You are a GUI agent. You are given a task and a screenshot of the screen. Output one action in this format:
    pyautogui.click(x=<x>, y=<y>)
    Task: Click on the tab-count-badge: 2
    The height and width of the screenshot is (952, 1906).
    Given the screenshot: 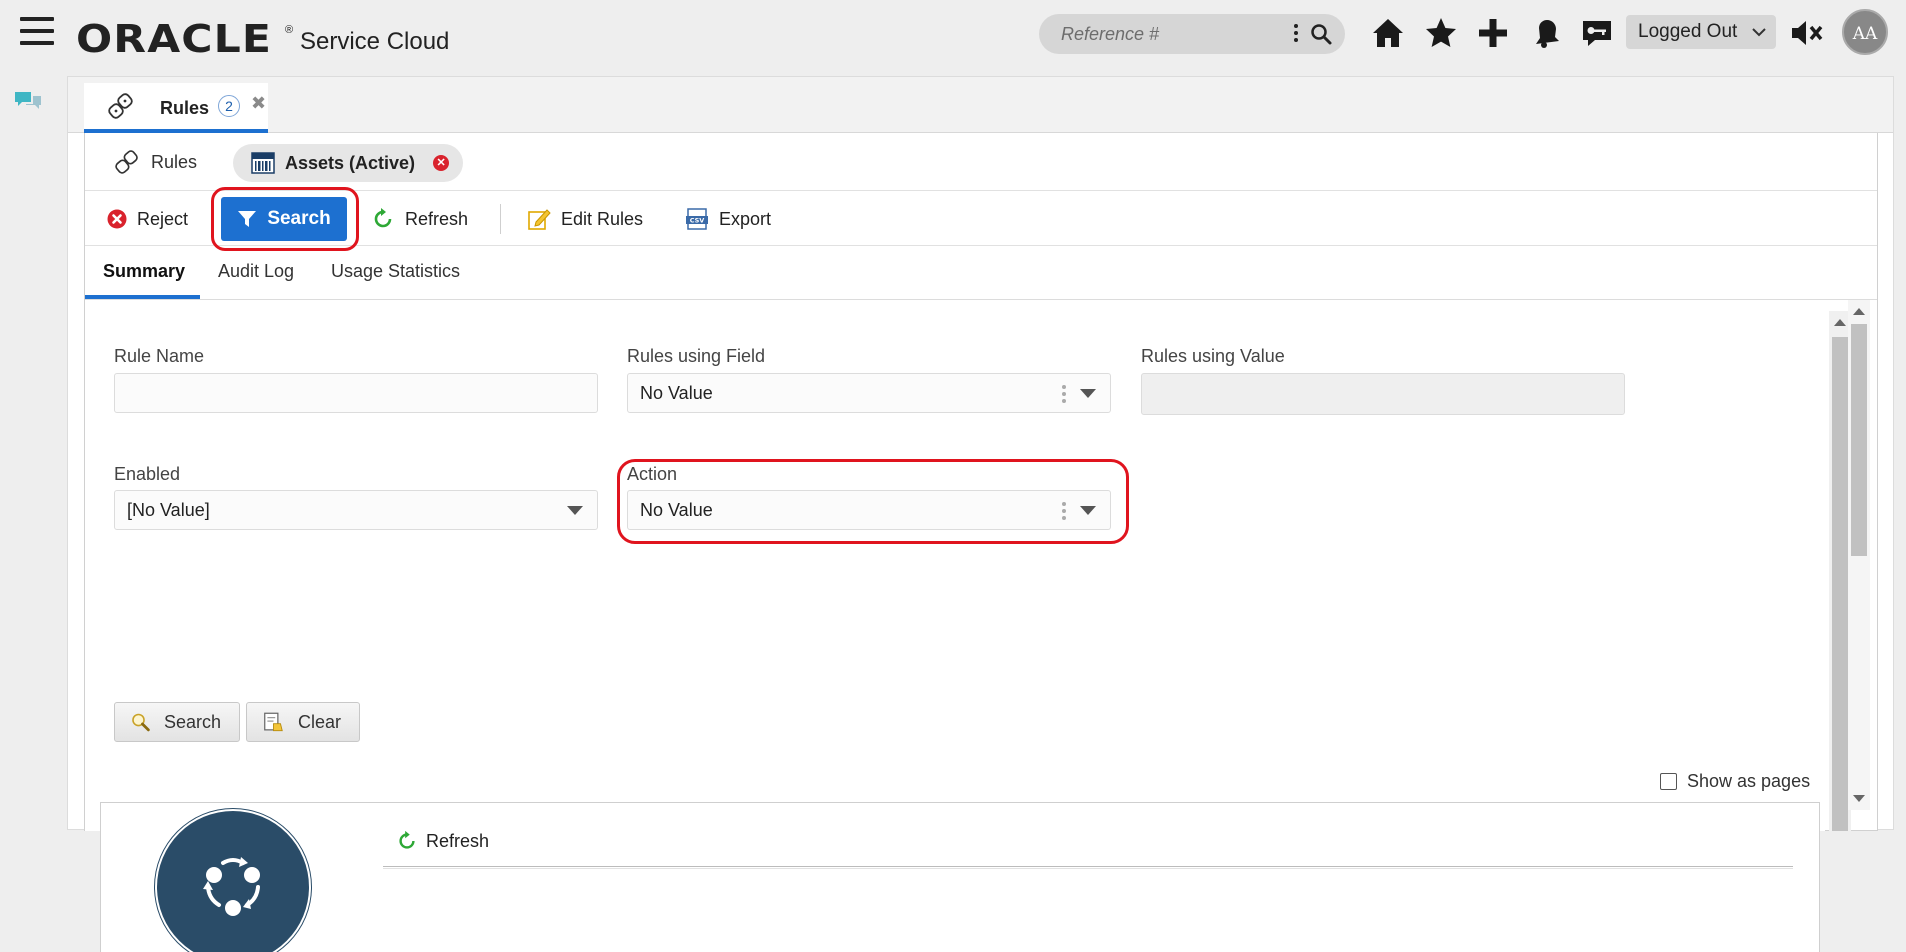 What is the action you would take?
    pyautogui.click(x=229, y=106)
    